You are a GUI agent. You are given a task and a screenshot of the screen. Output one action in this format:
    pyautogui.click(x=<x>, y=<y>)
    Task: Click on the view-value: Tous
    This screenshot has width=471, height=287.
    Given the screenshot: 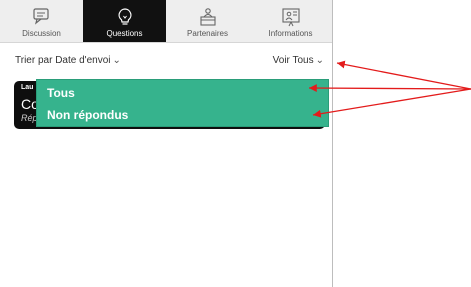 What is the action you would take?
    pyautogui.click(x=303, y=60)
    